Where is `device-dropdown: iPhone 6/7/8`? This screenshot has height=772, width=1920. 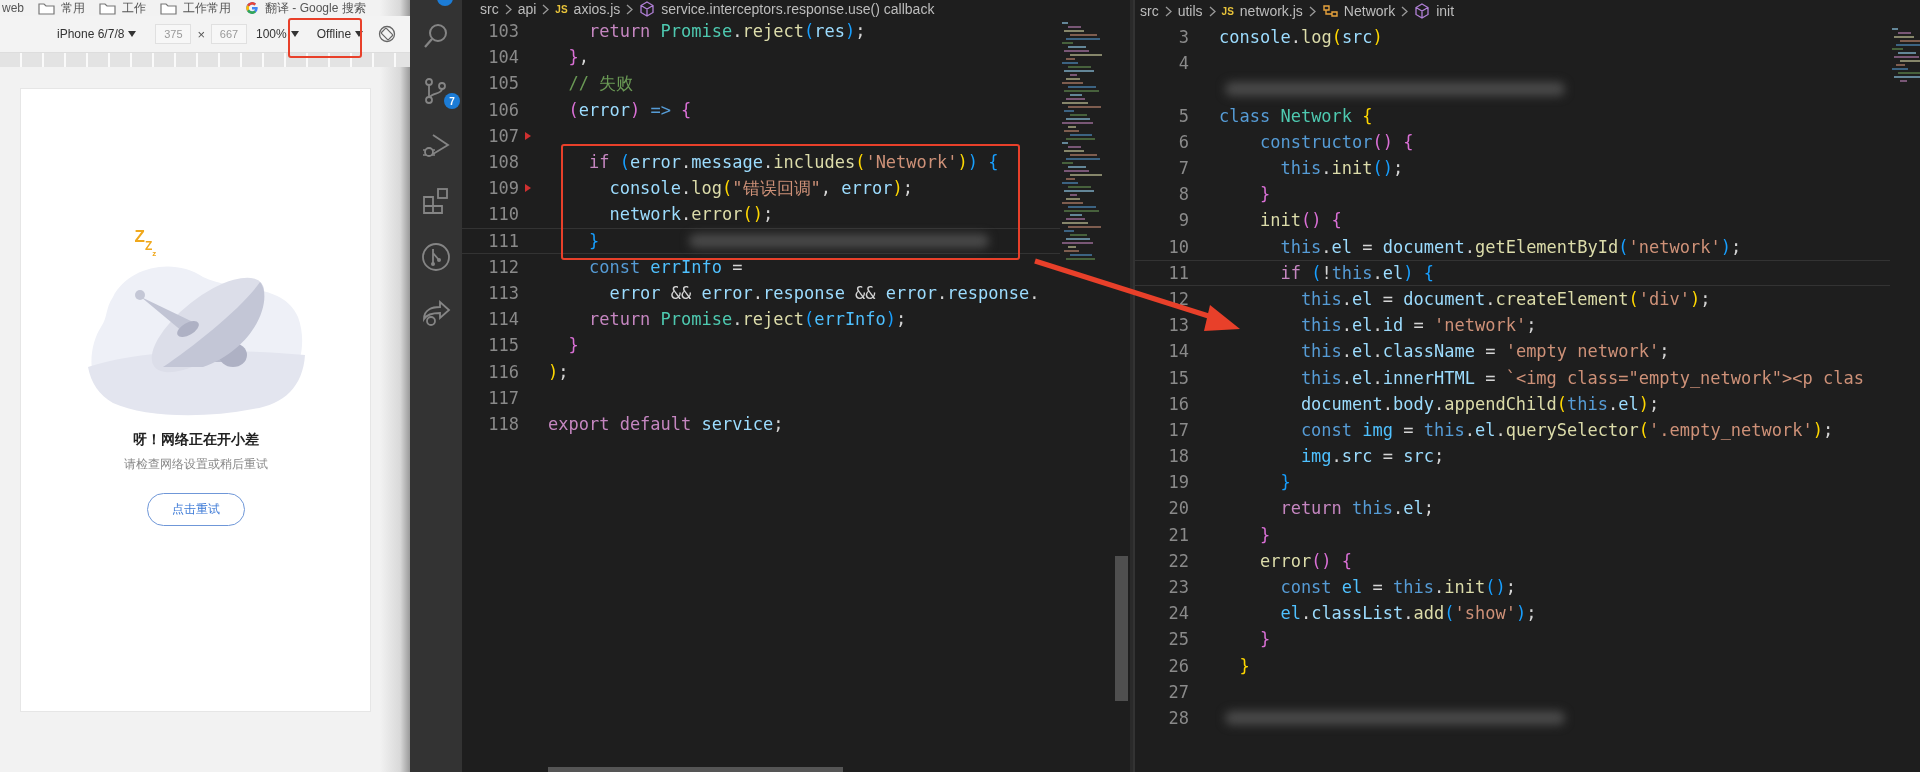 device-dropdown: iPhone 6/7/8 is located at coordinates (97, 34).